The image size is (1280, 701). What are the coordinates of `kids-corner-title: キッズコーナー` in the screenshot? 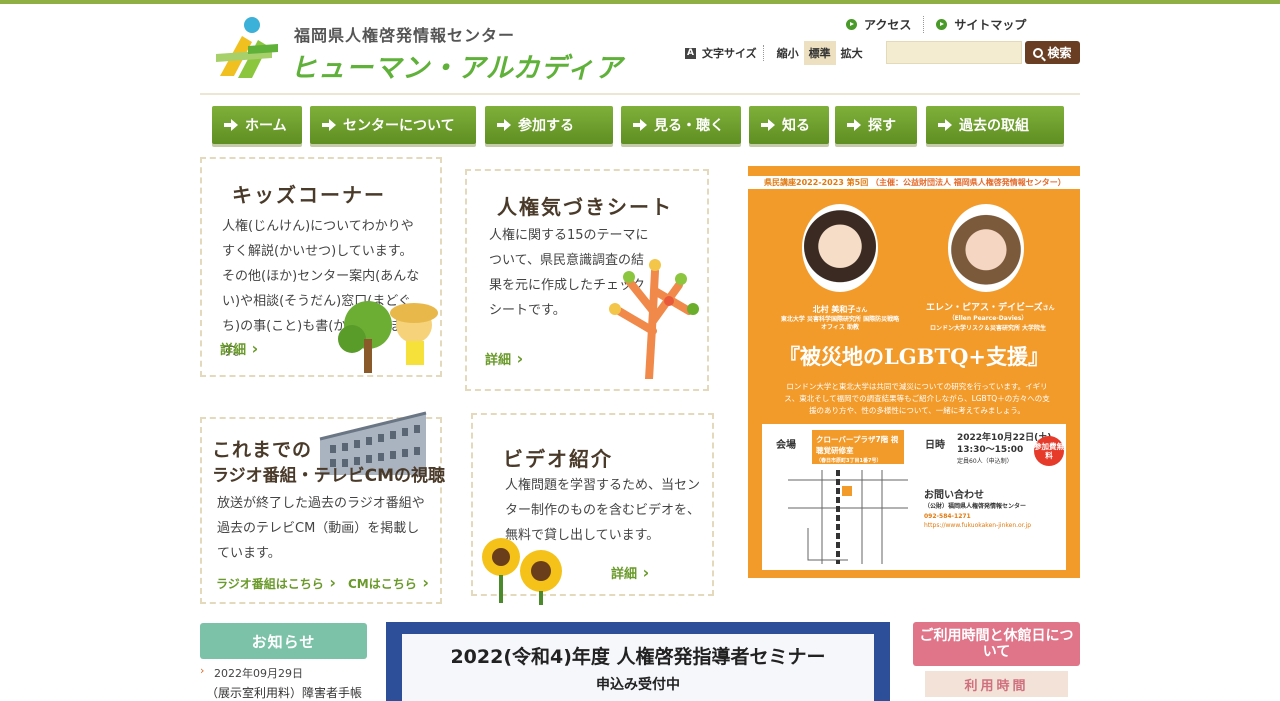 It's located at (309, 195).